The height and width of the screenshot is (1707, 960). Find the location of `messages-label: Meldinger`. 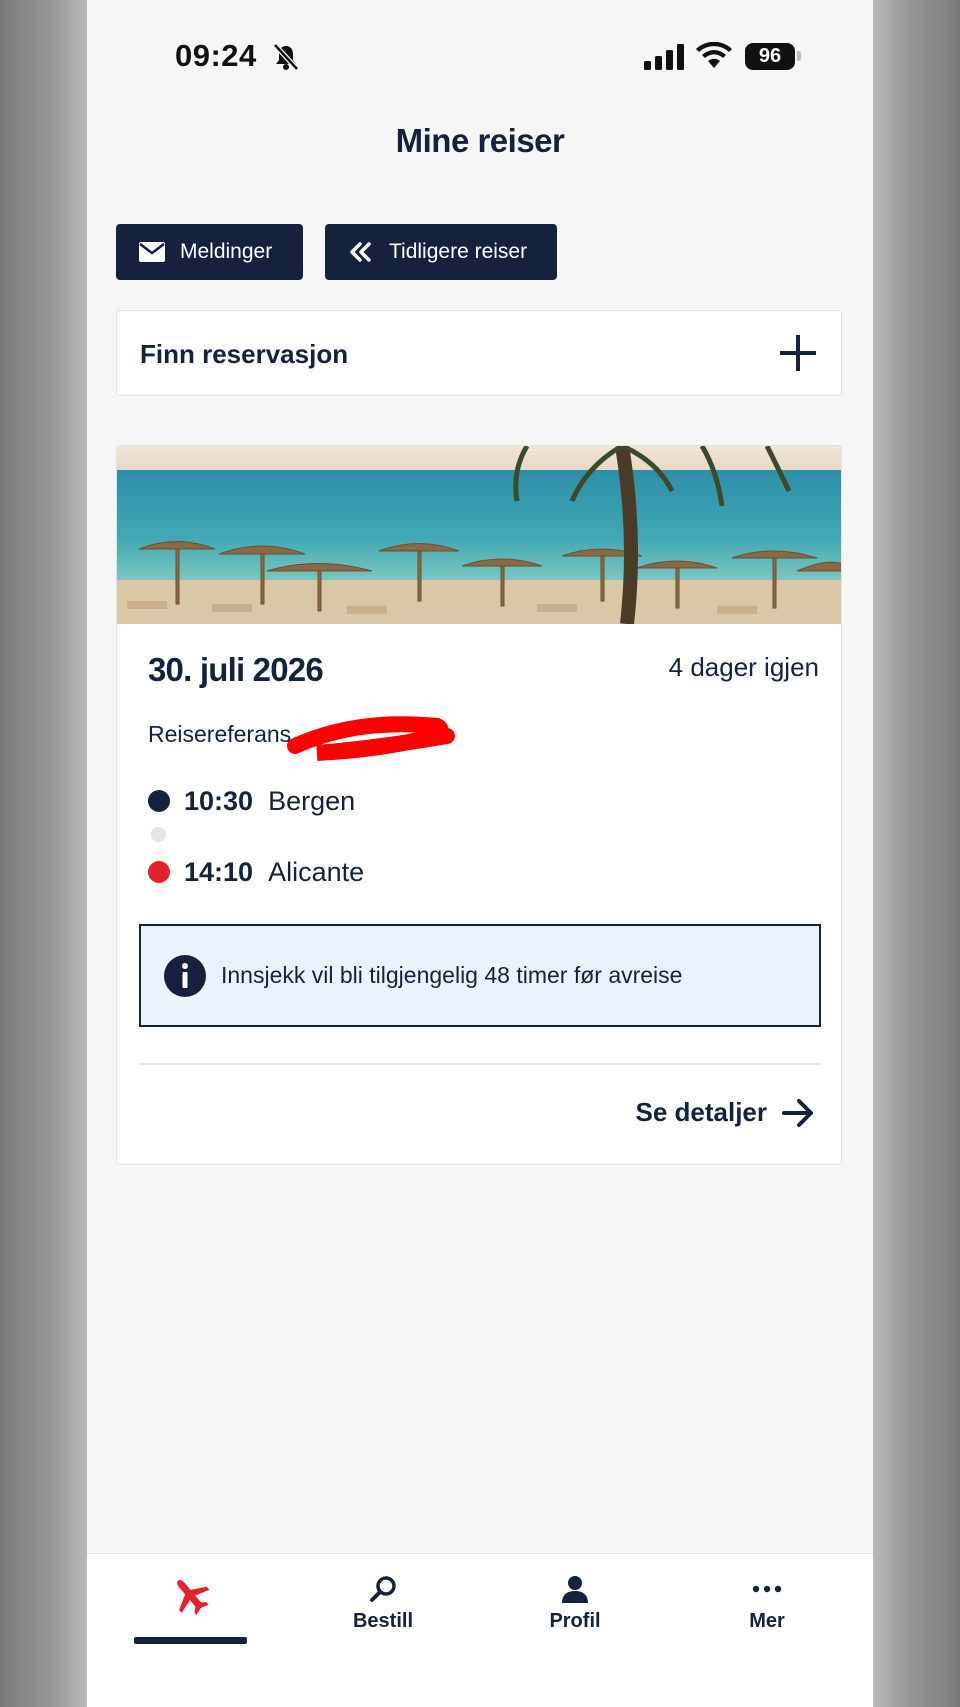

messages-label: Meldinger is located at coordinates (226, 251).